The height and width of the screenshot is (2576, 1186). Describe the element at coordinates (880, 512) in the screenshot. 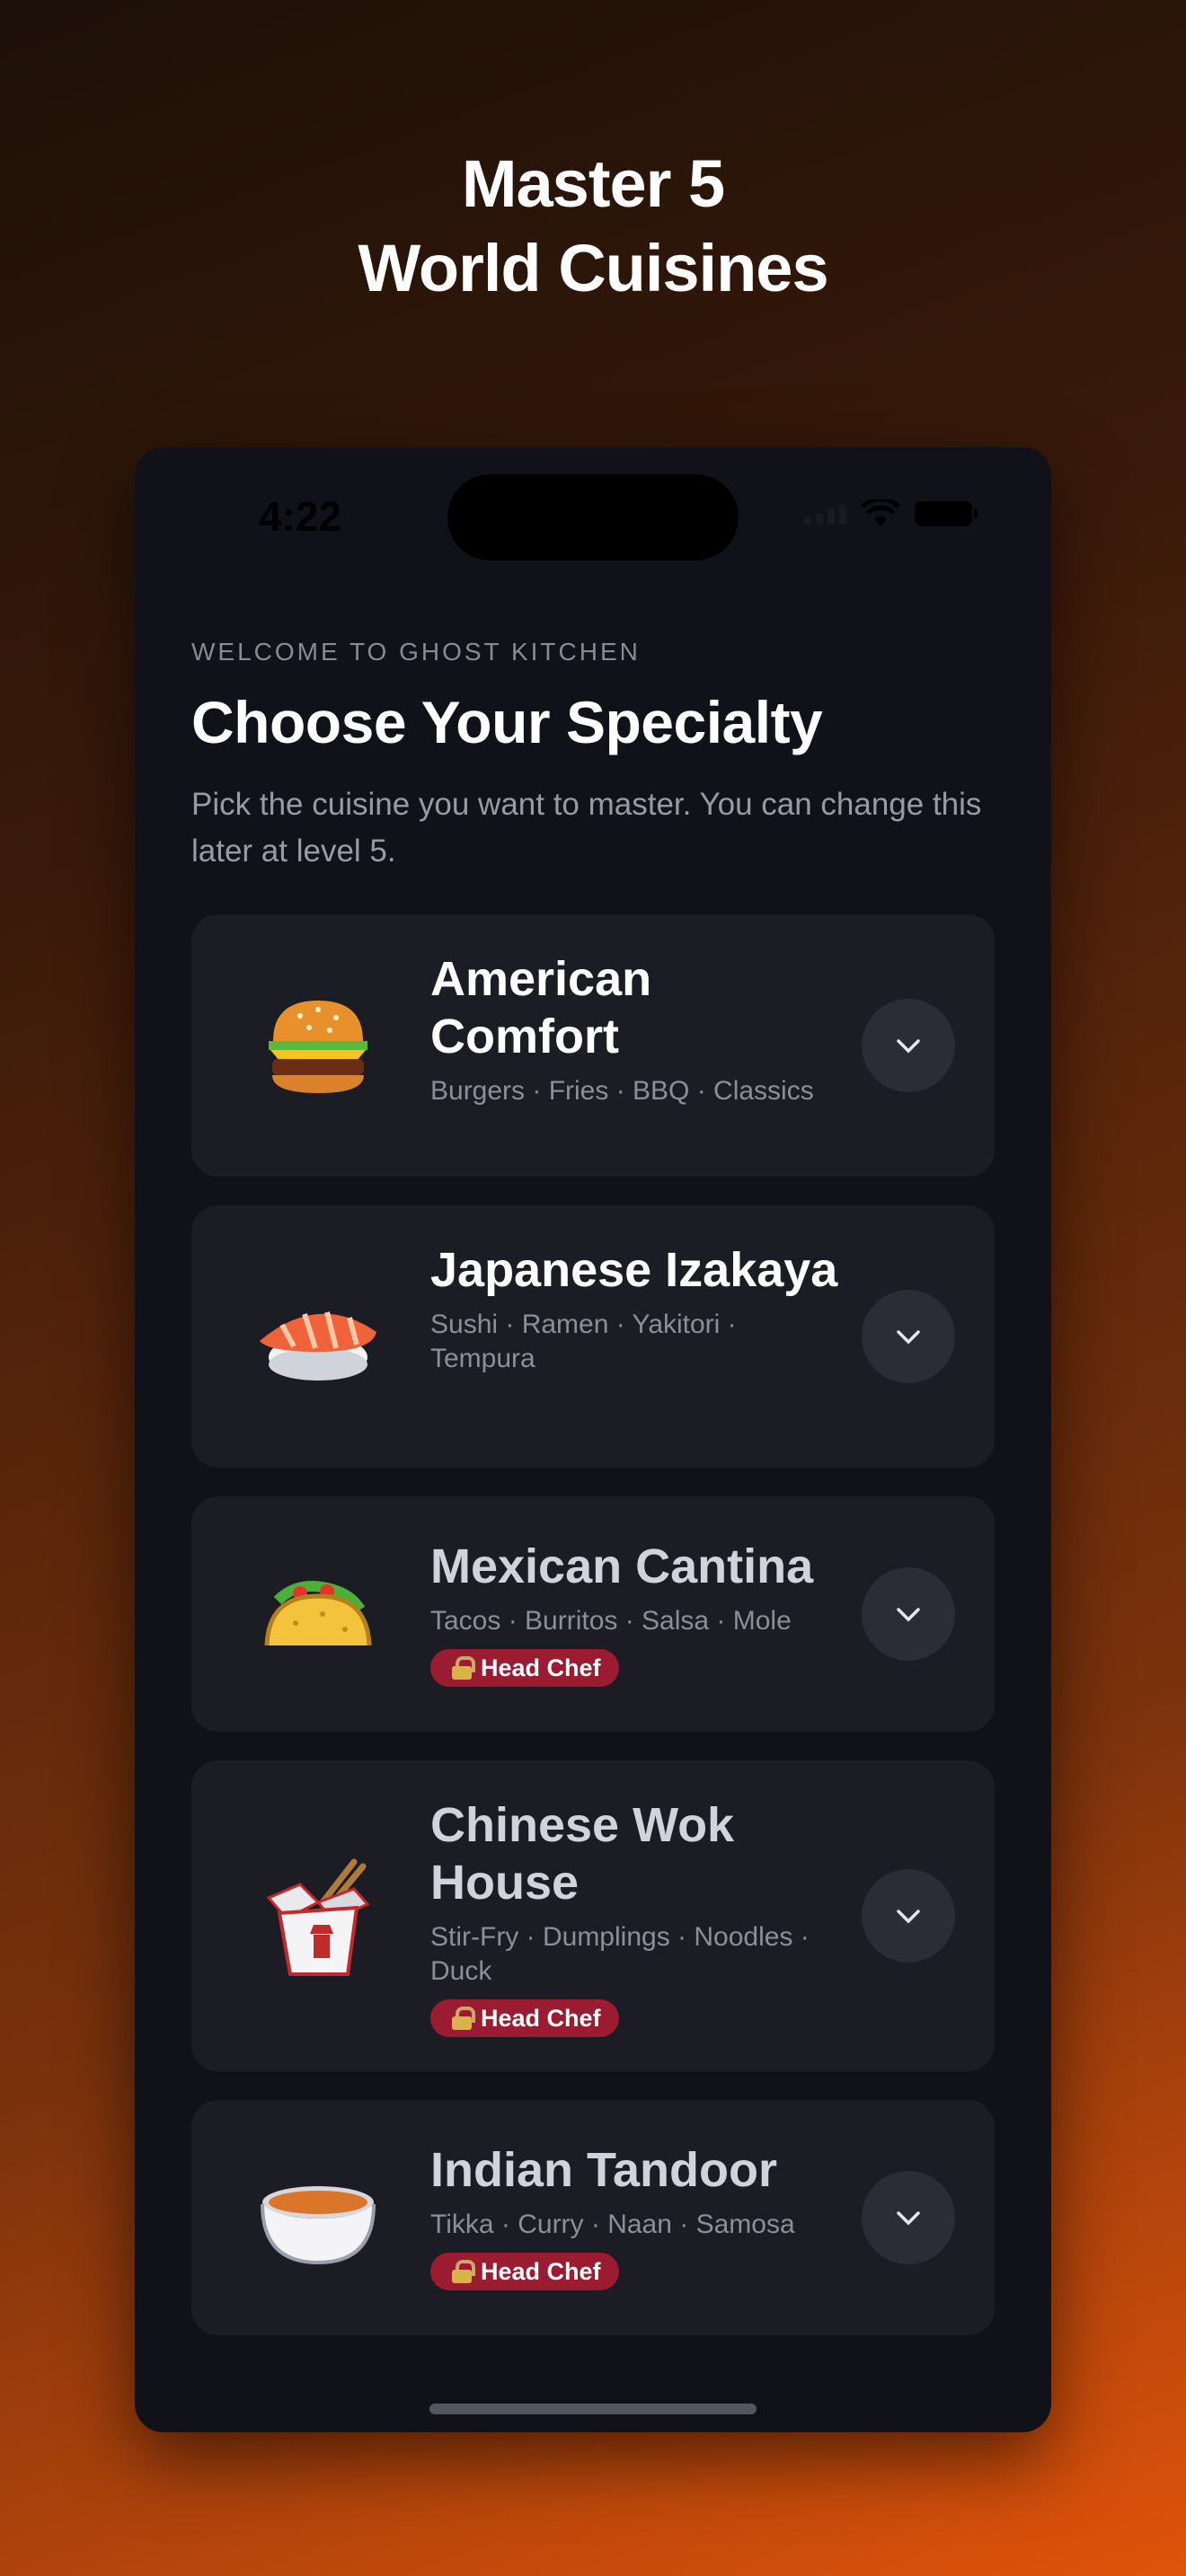

I see `wifi-icon` at that location.